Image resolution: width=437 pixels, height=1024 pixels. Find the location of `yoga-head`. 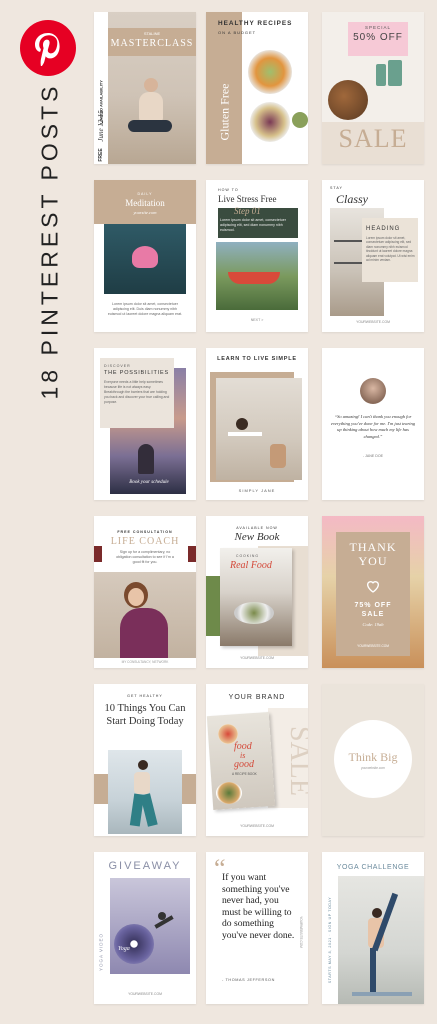

yoga-head is located at coordinates (377, 913).